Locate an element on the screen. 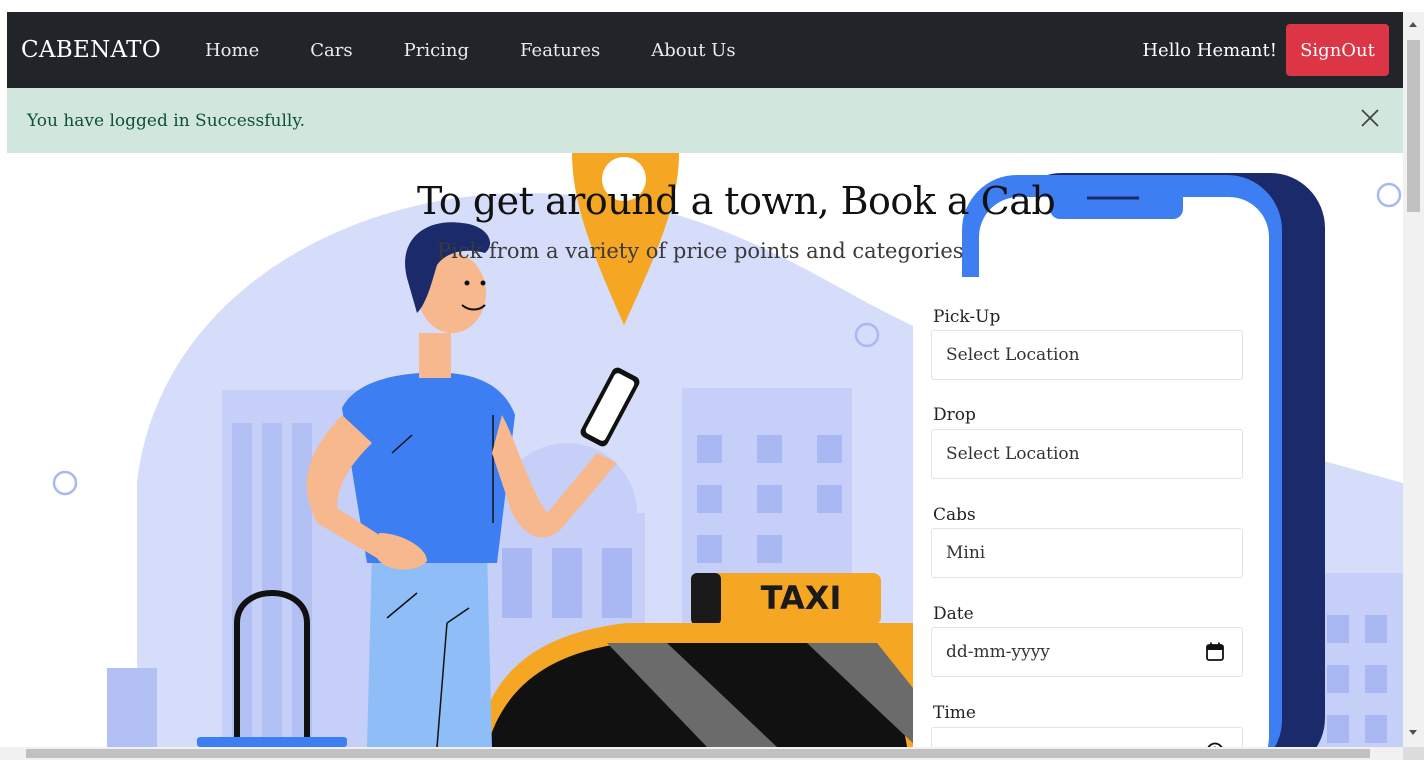  horizontal-scrollbar-thumb is located at coordinates (698, 753).